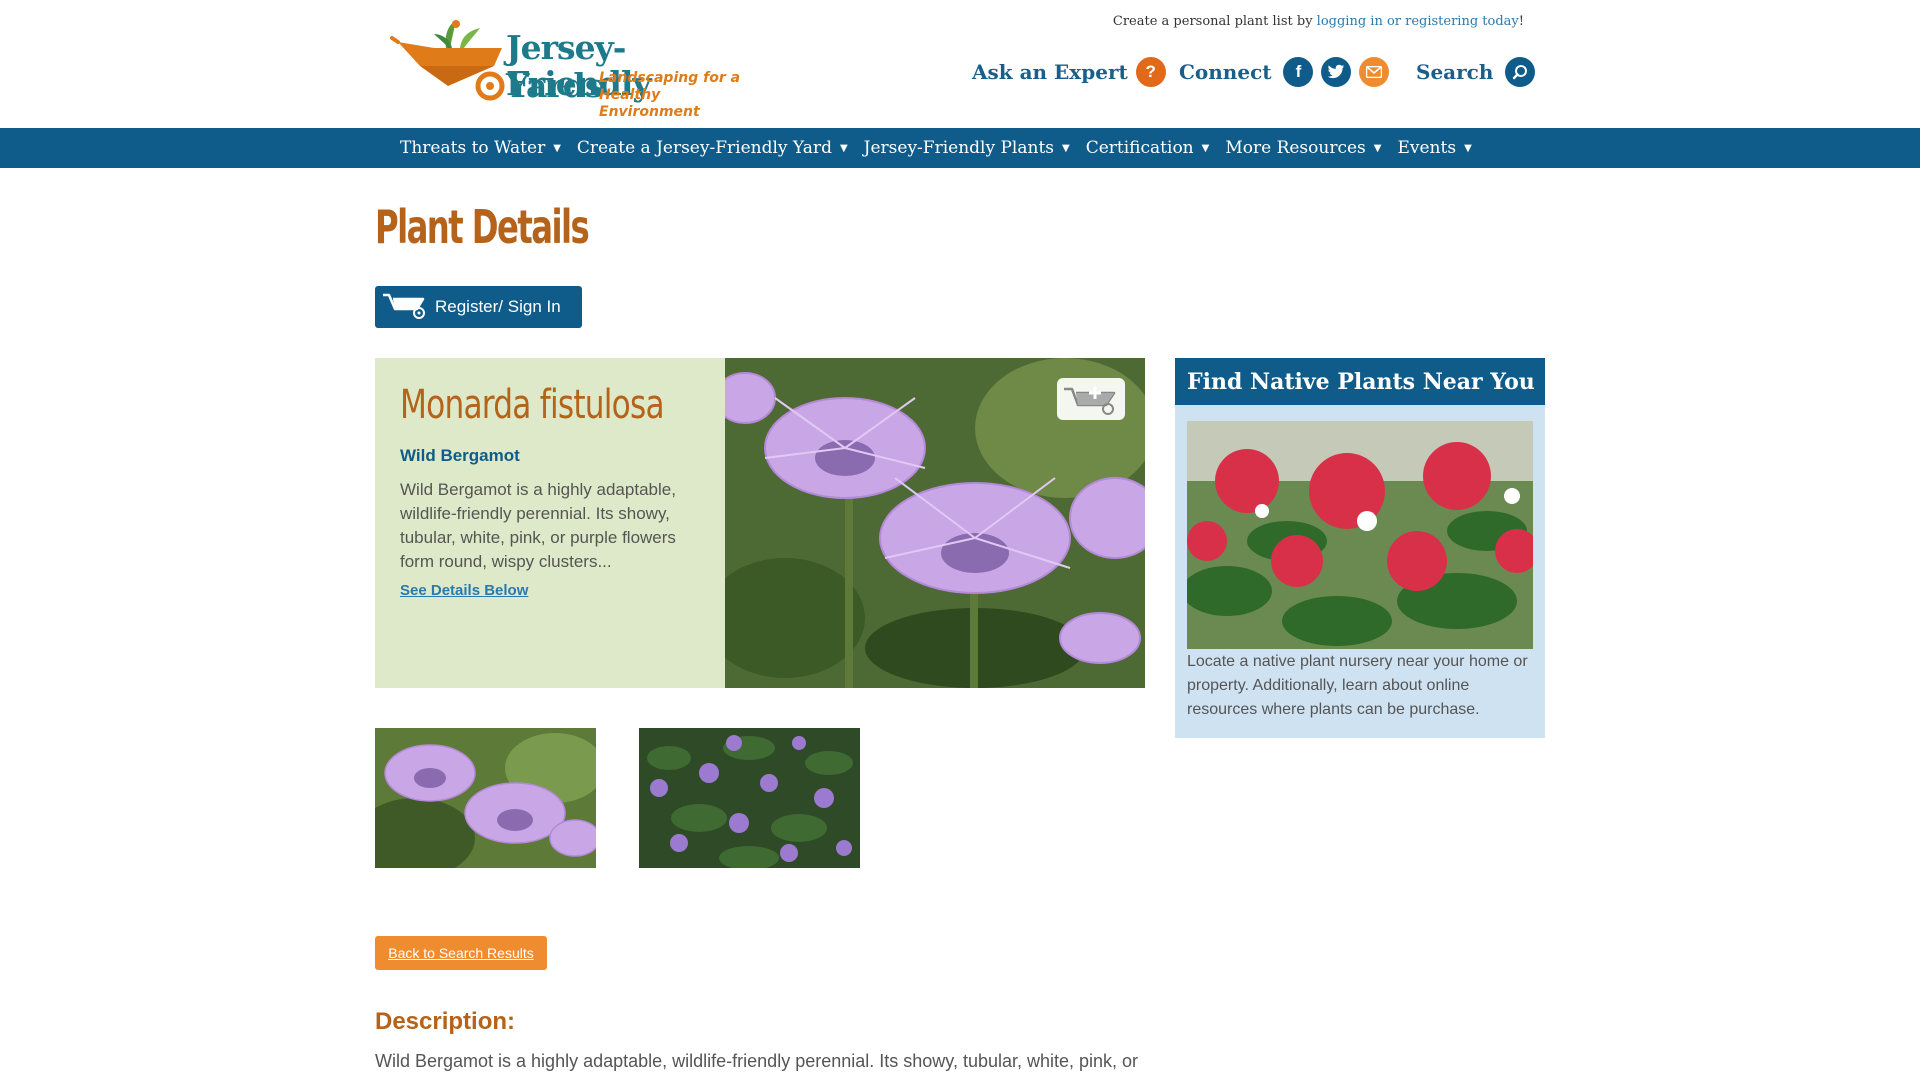 This screenshot has width=1920, height=1080. Describe the element at coordinates (473, 148) in the screenshot. I see `nav-item-label: Threats to Water` at that location.